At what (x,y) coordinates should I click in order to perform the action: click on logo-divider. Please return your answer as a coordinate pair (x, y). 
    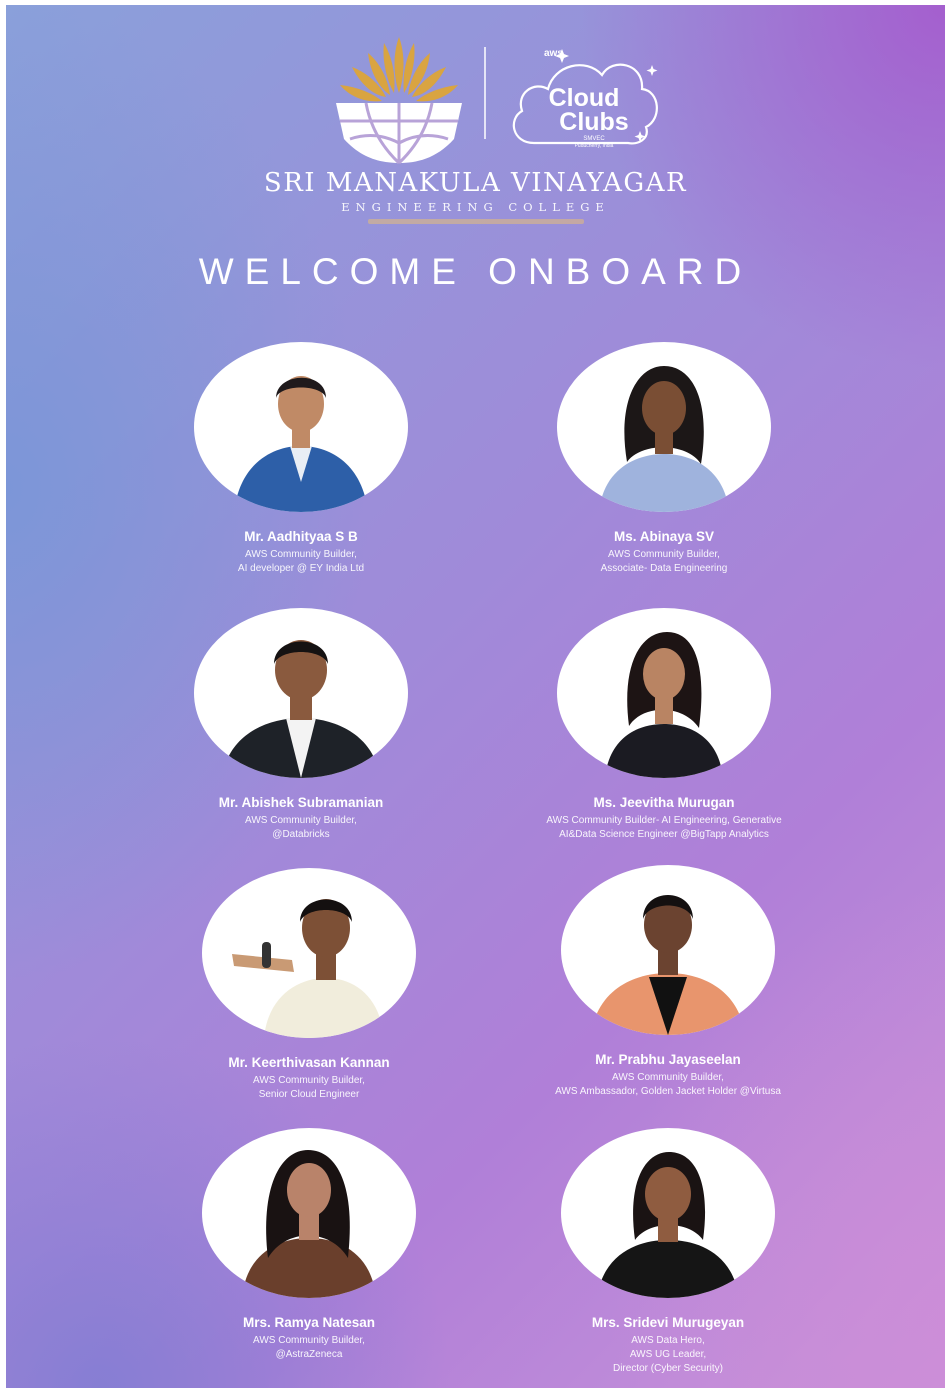
    Looking at the image, I should click on (485, 93).